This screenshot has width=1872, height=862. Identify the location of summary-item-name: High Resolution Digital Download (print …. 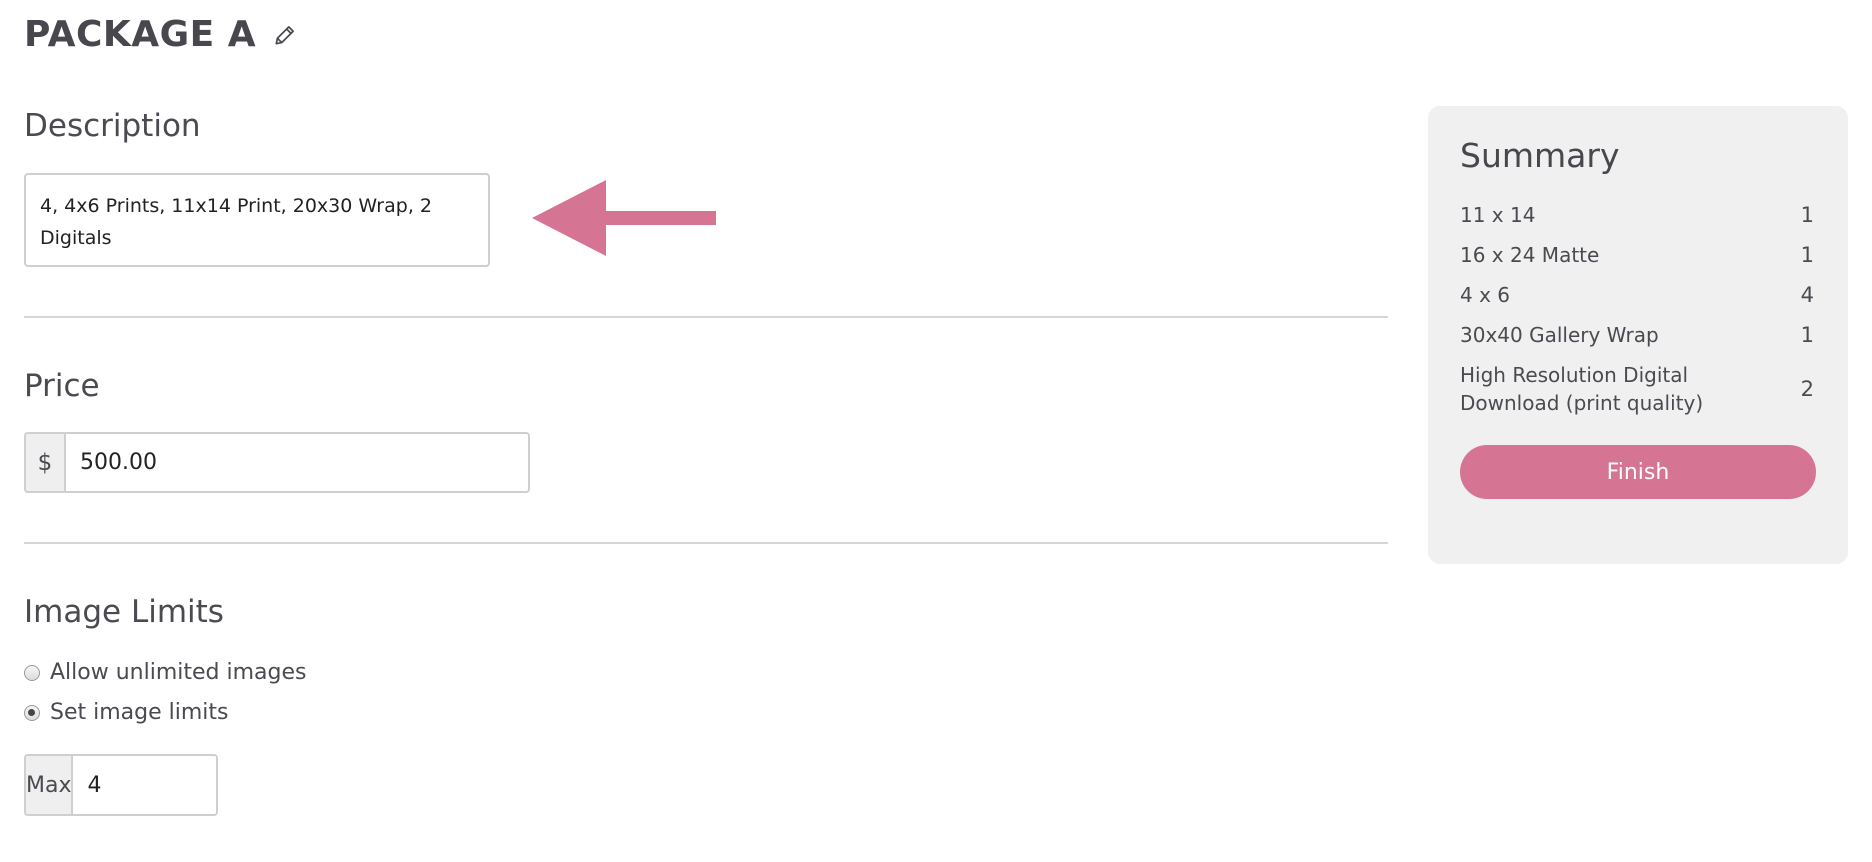
(1582, 389).